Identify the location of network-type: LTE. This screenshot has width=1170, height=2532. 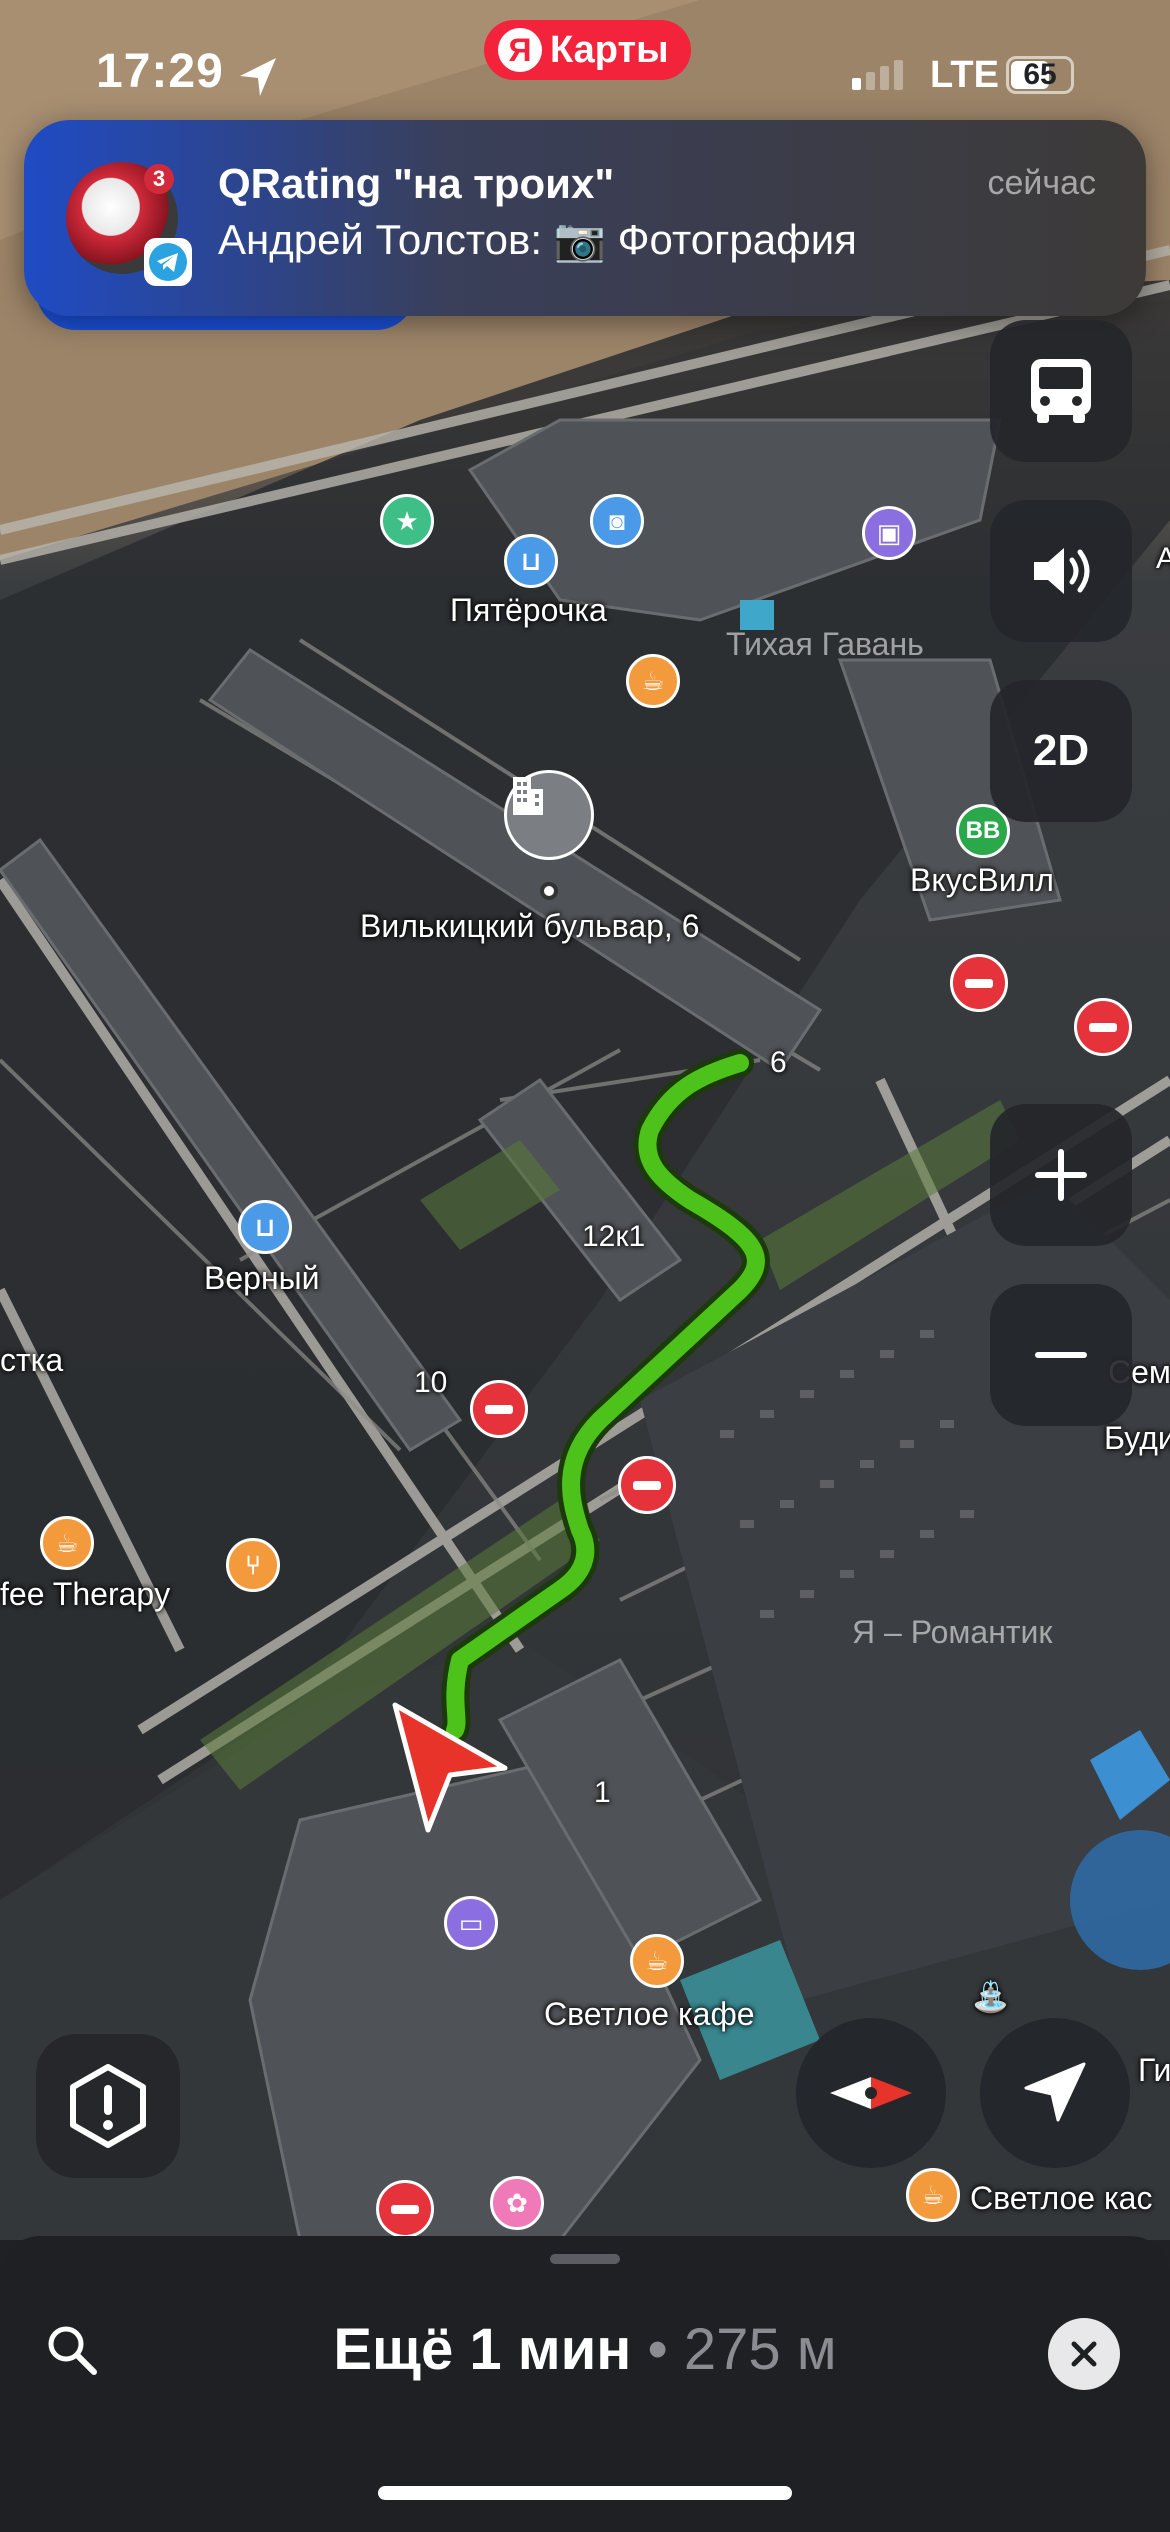
(964, 75).